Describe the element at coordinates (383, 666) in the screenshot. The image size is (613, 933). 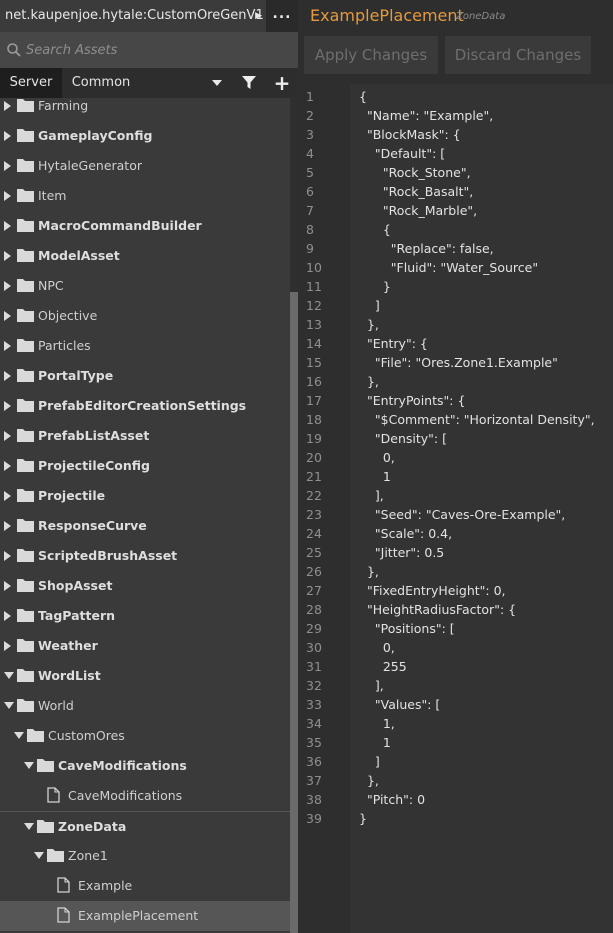
I see `code-line: 255` at that location.